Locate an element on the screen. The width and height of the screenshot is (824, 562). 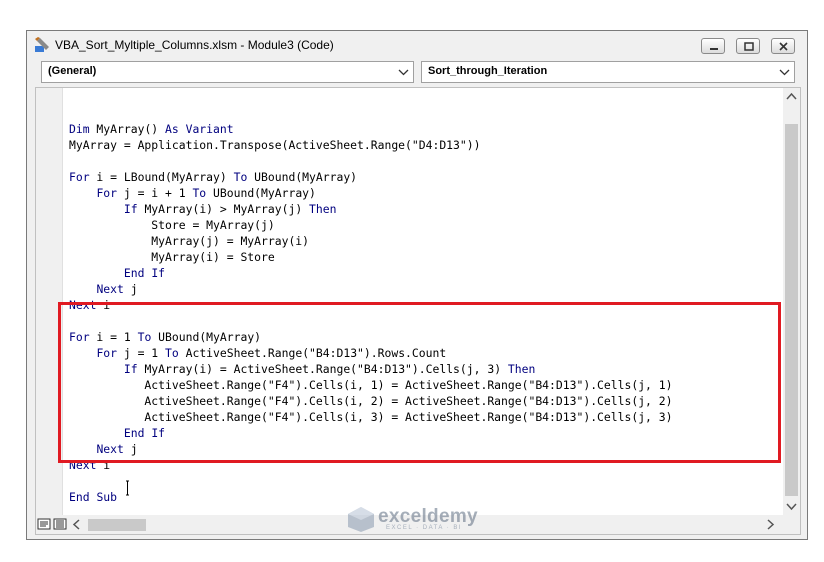
text-cursor is located at coordinates (127, 488).